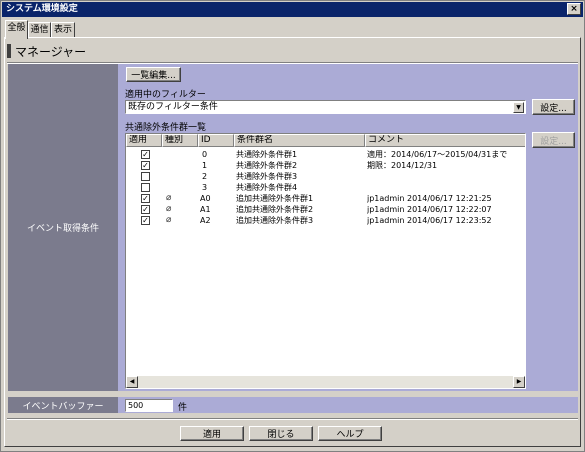 Image resolution: width=585 pixels, height=452 pixels. What do you see at coordinates (205, 165) in the screenshot?
I see `row-id: 1` at bounding box center [205, 165].